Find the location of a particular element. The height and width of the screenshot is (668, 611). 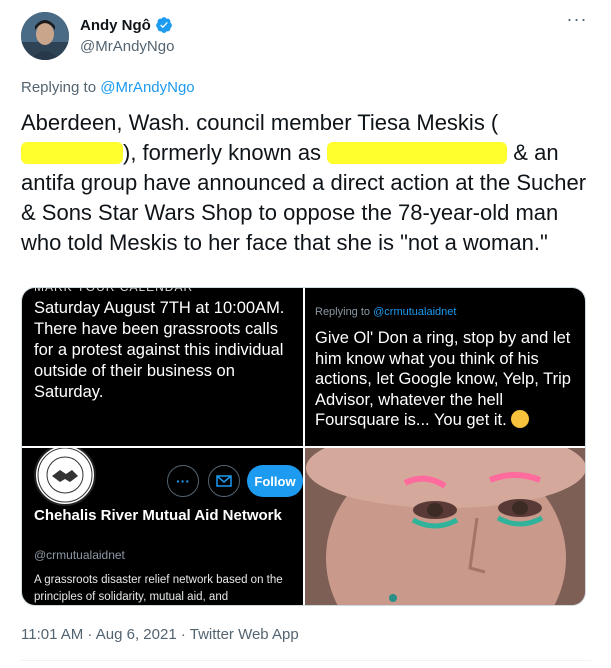

org-name: Chehalis River Mutual Aid Network is located at coordinates (158, 515).